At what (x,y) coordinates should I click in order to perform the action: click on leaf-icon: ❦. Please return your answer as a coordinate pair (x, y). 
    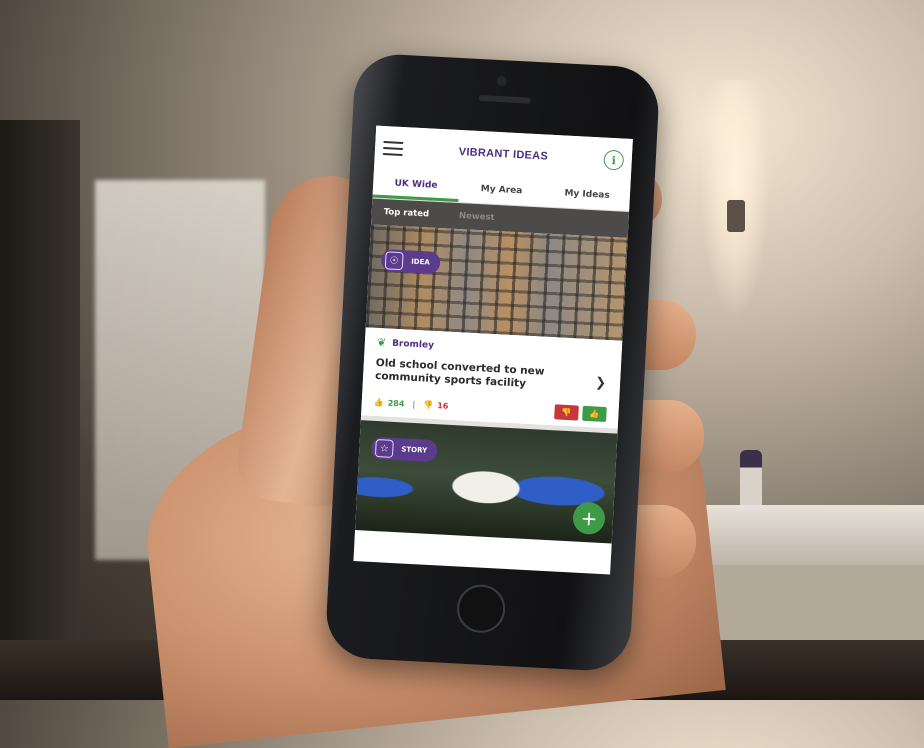
    Looking at the image, I should click on (381, 342).